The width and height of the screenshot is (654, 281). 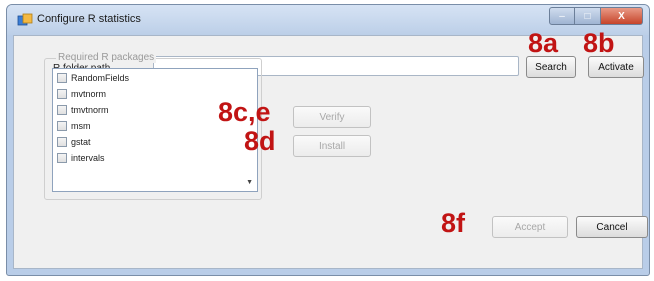 I want to click on annotation-8a: 8a, so click(x=543, y=43).